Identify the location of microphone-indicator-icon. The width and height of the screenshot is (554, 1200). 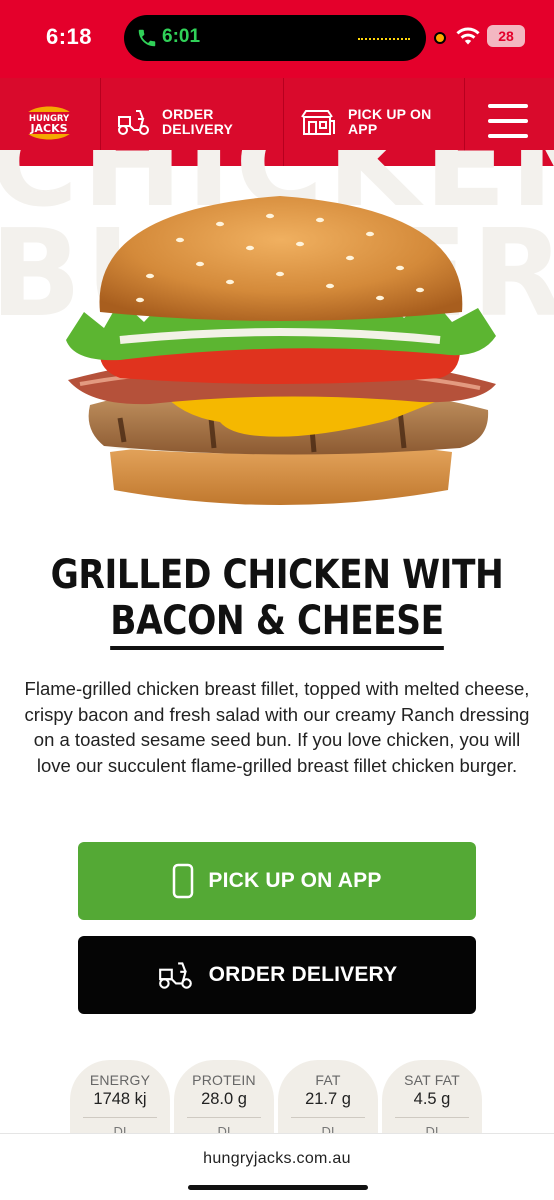
(440, 38).